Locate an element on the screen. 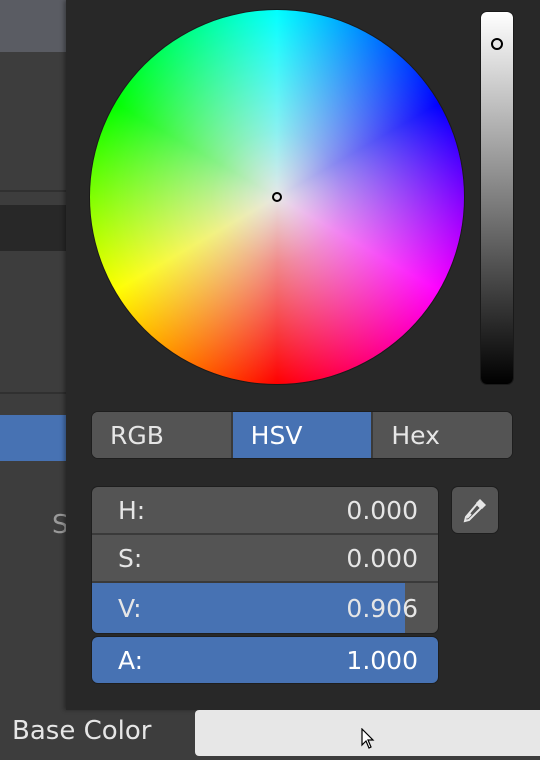 The height and width of the screenshot is (760, 540). mouse-pointer-icon is located at coordinates (368, 738).